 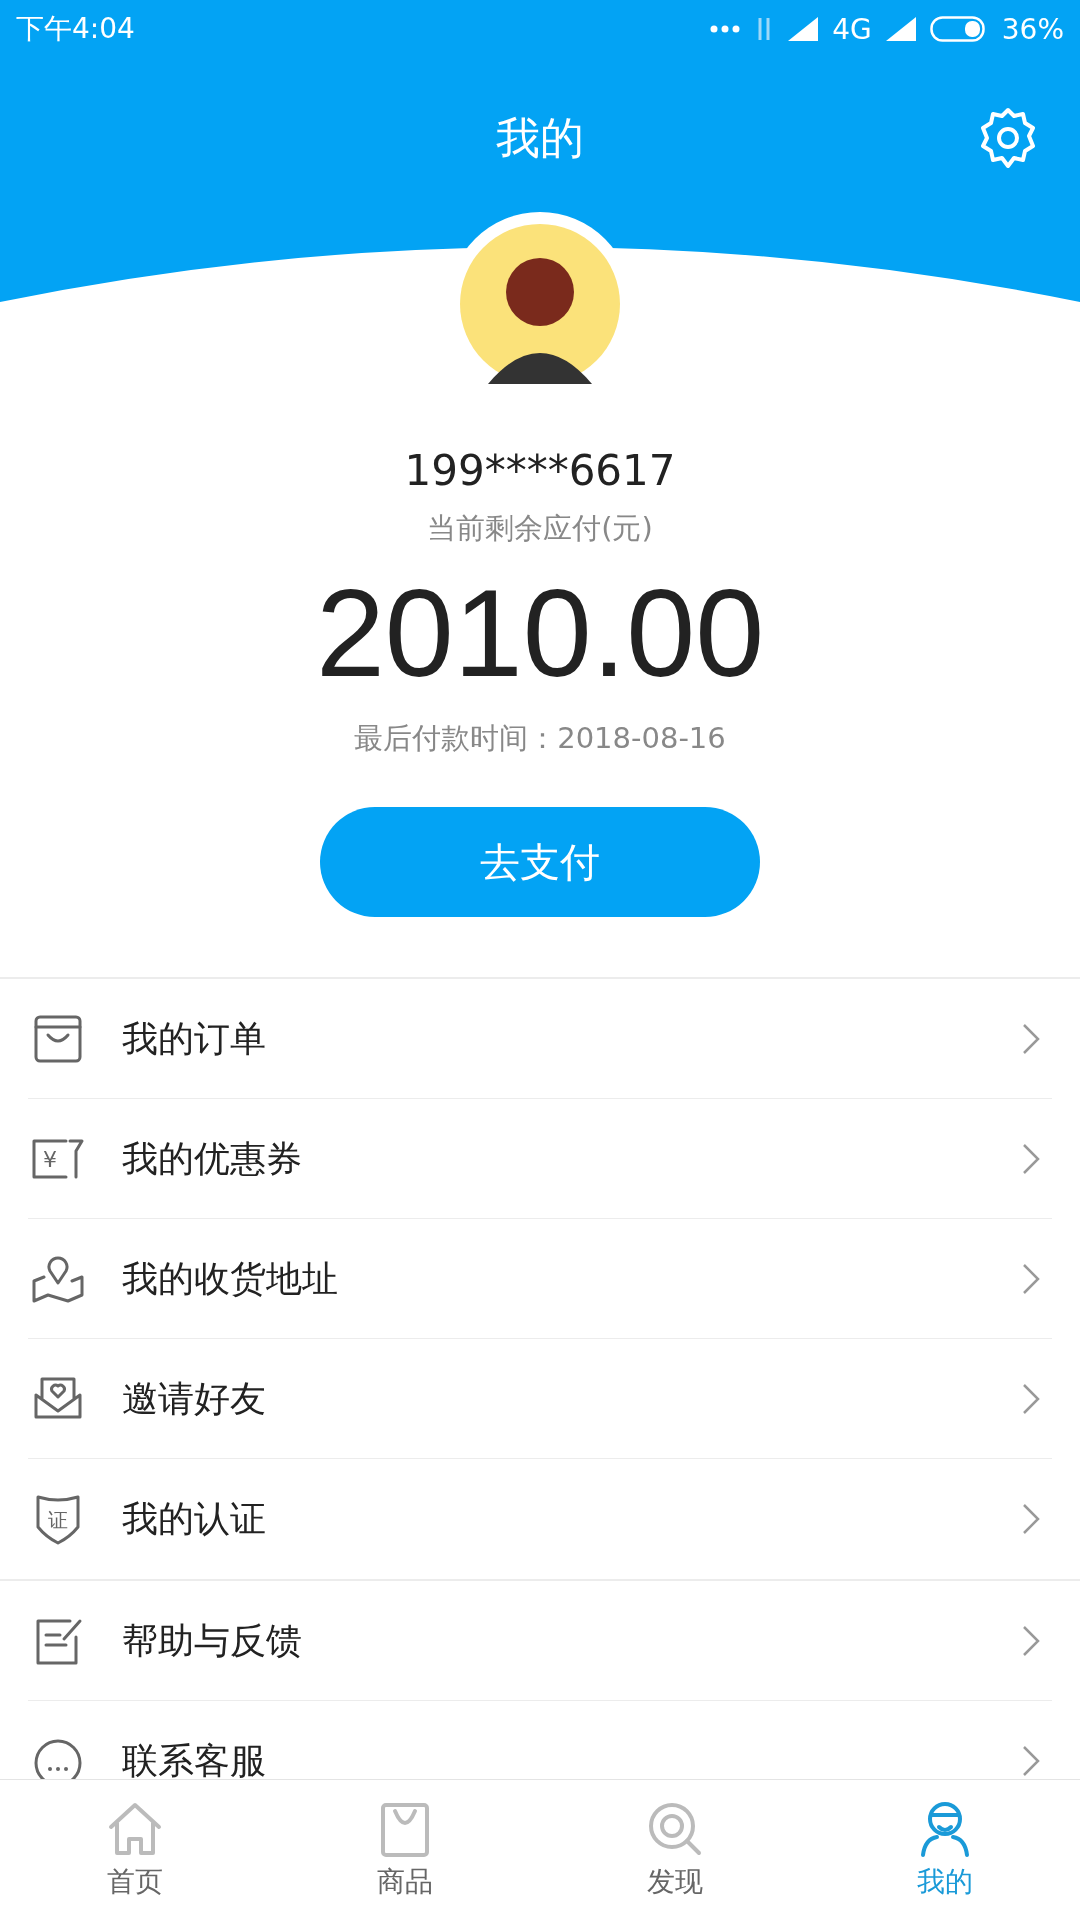 I want to click on battery-icon, so click(x=958, y=29).